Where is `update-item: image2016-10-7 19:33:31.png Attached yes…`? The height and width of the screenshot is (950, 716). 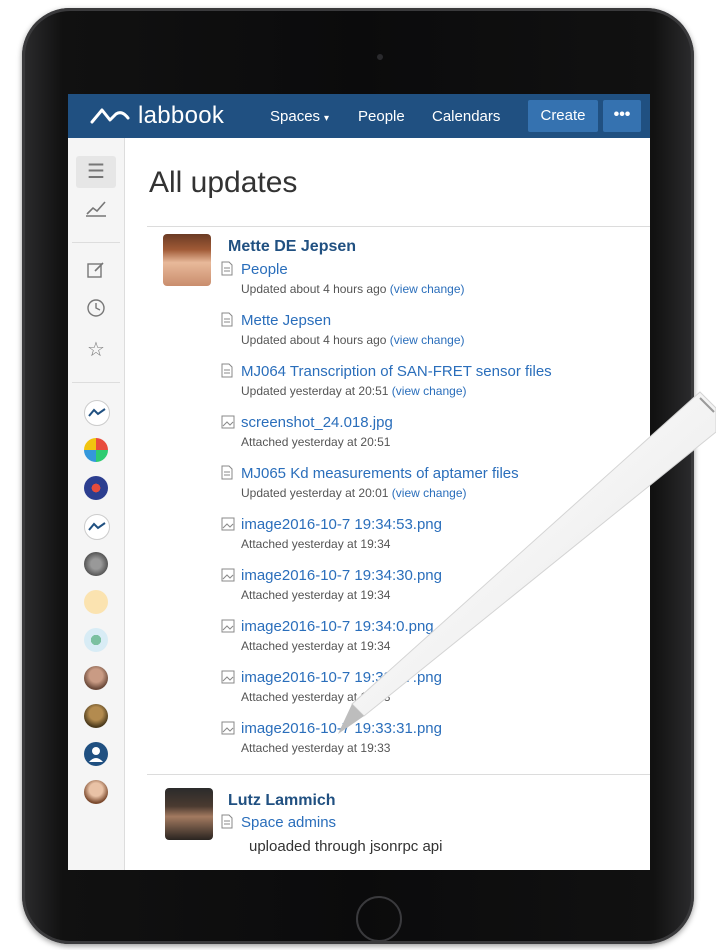 update-item: image2016-10-7 19:33:31.png Attached yes… is located at coordinates (435, 737).